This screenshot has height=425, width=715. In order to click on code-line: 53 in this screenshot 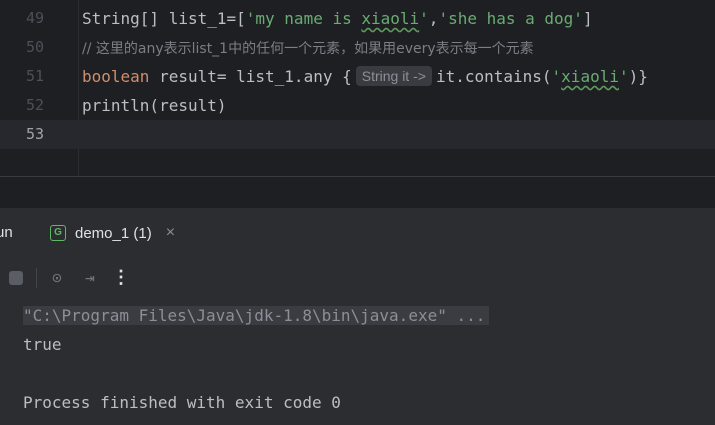, I will do `click(357, 134)`.